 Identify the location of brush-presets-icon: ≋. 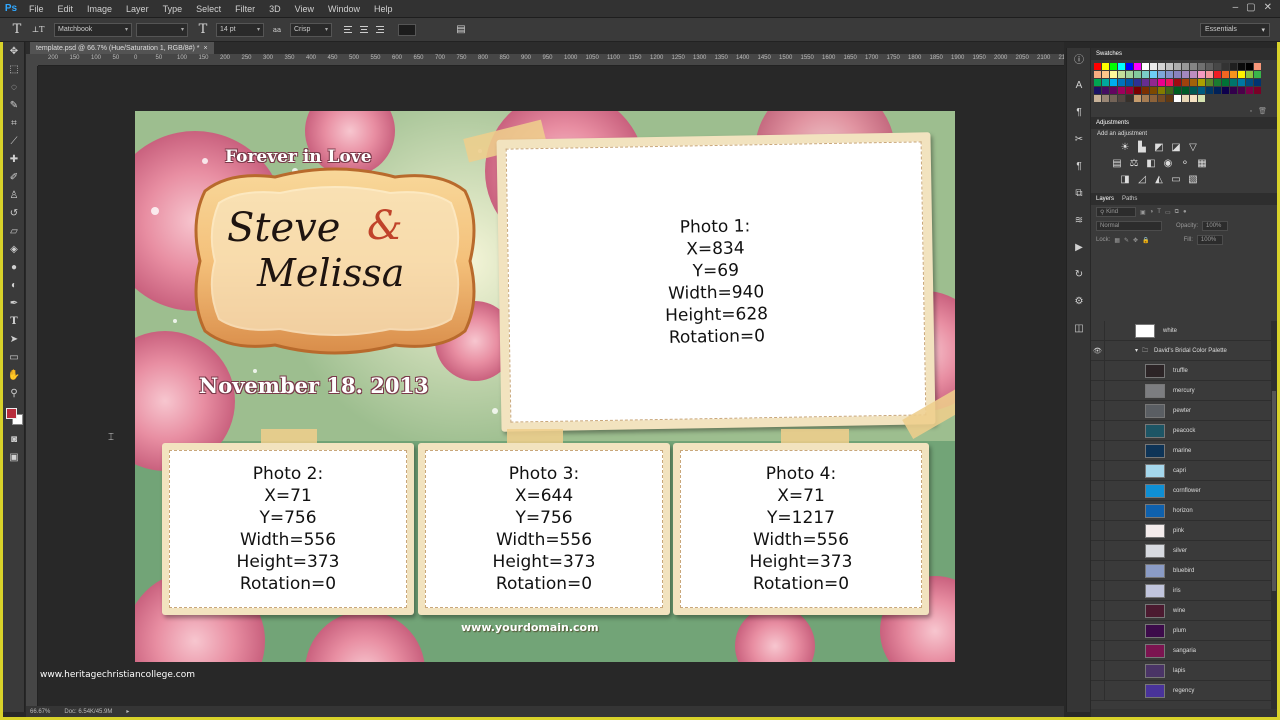
(1079, 220).